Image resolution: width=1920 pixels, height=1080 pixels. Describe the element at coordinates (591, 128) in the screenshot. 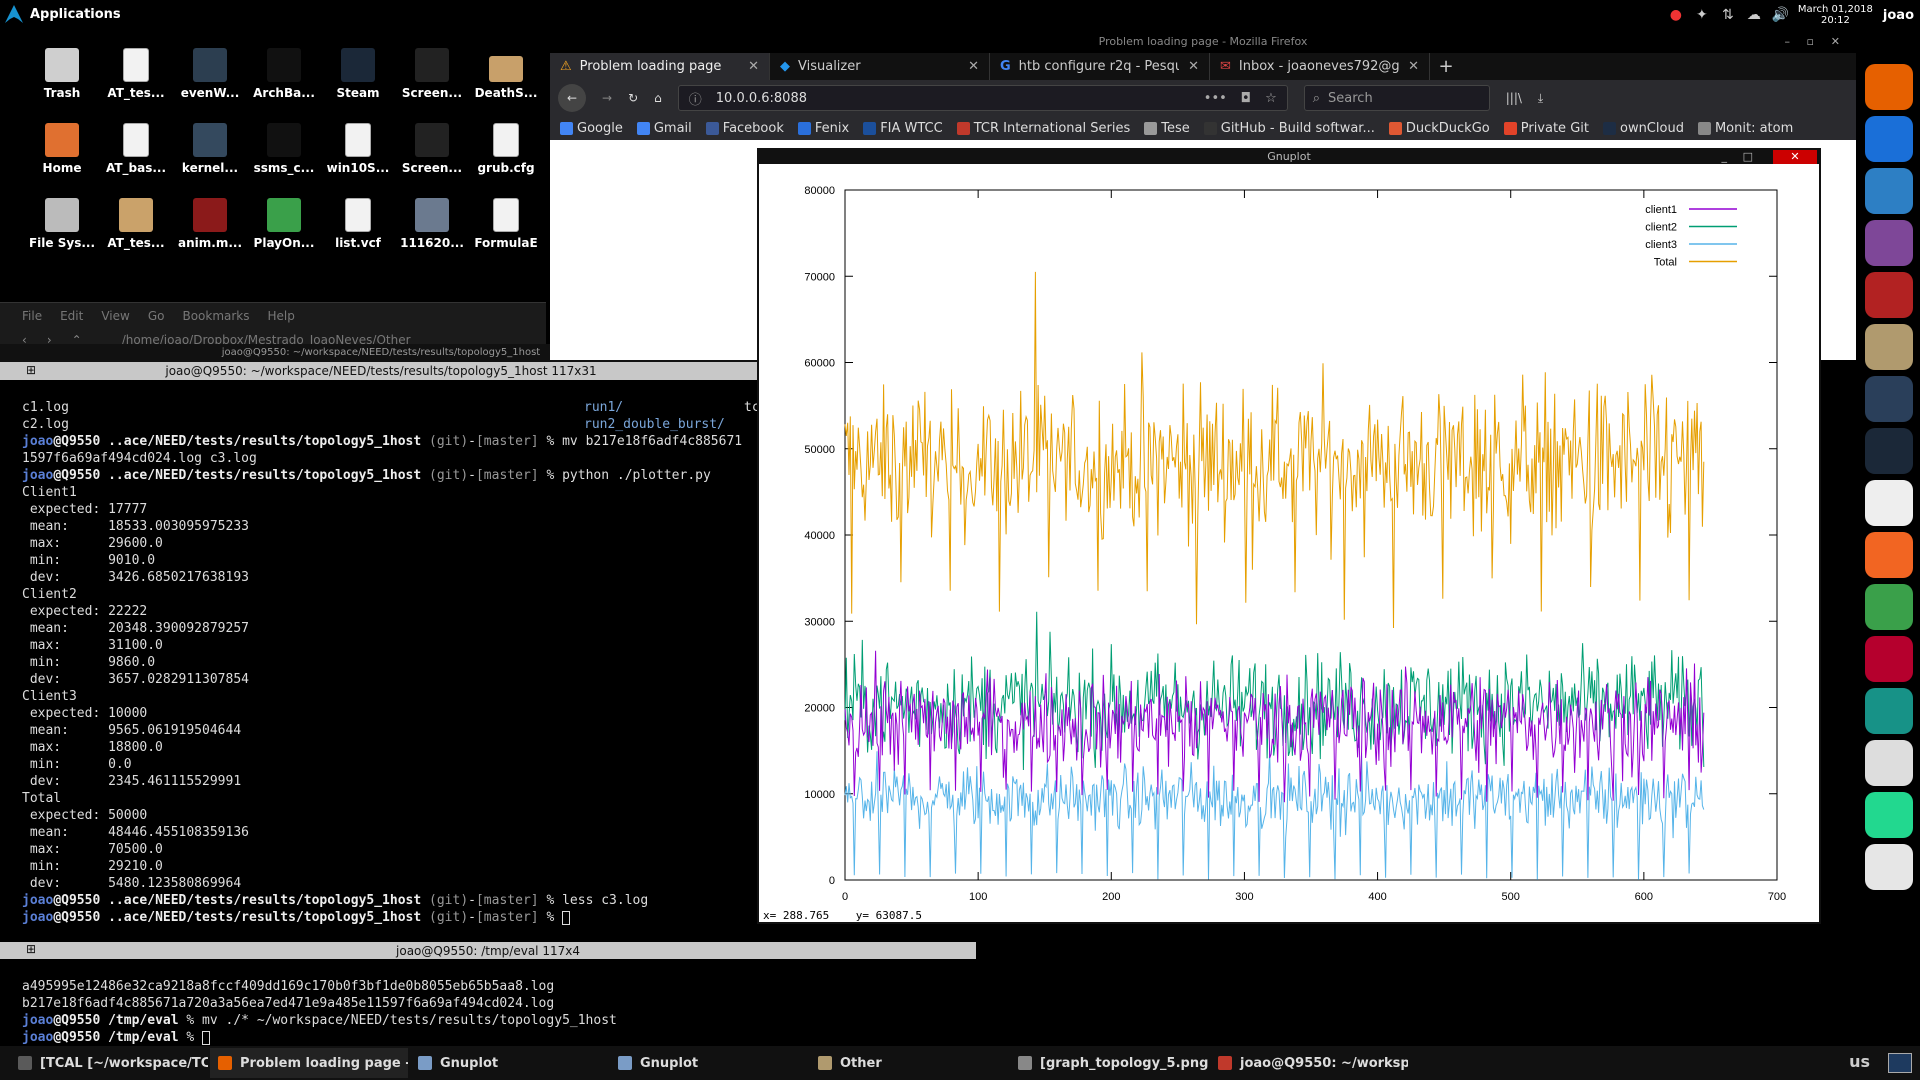

I see `bookmark-item: Google` at that location.